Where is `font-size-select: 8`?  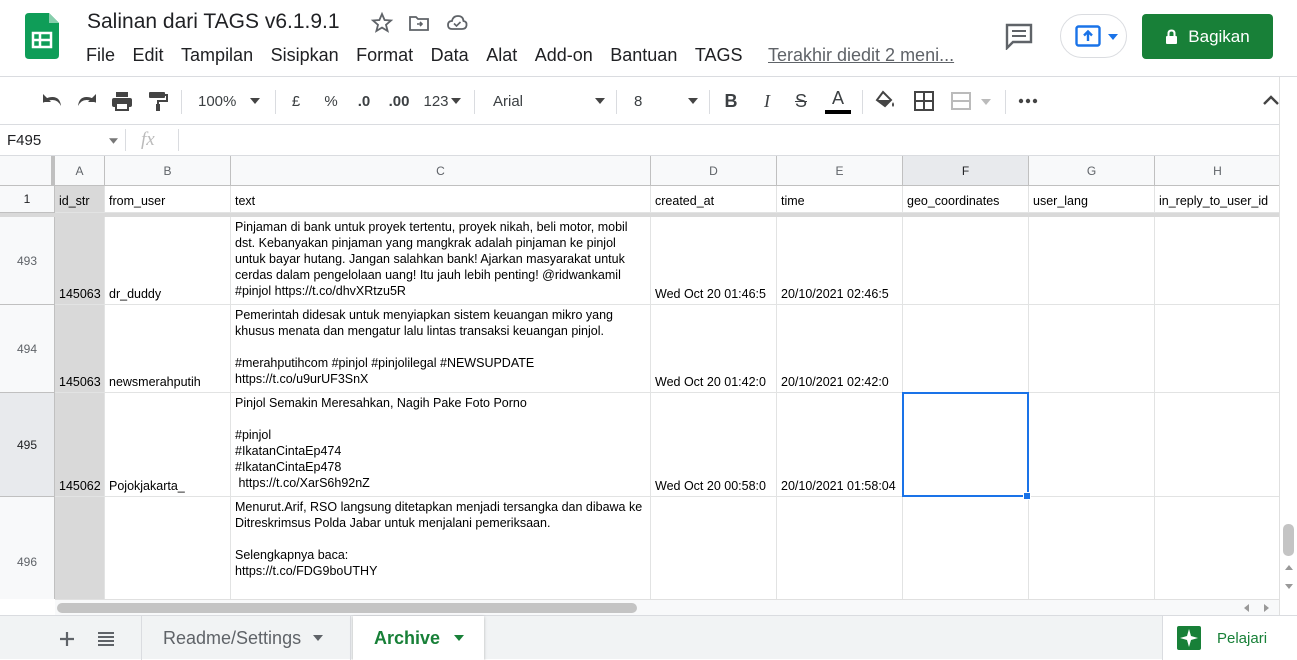 font-size-select: 8 is located at coordinates (666, 101).